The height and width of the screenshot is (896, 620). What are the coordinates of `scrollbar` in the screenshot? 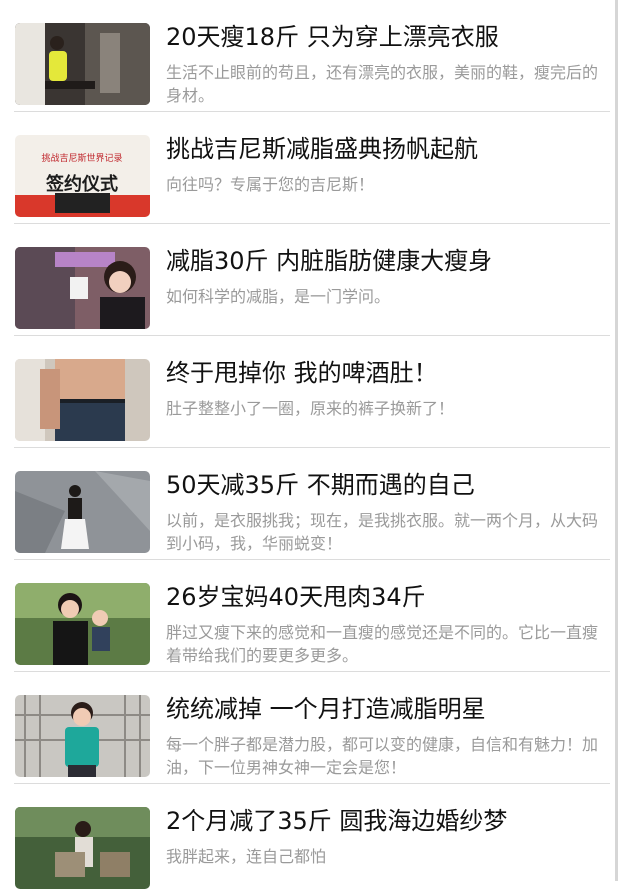 It's located at (616, 440).